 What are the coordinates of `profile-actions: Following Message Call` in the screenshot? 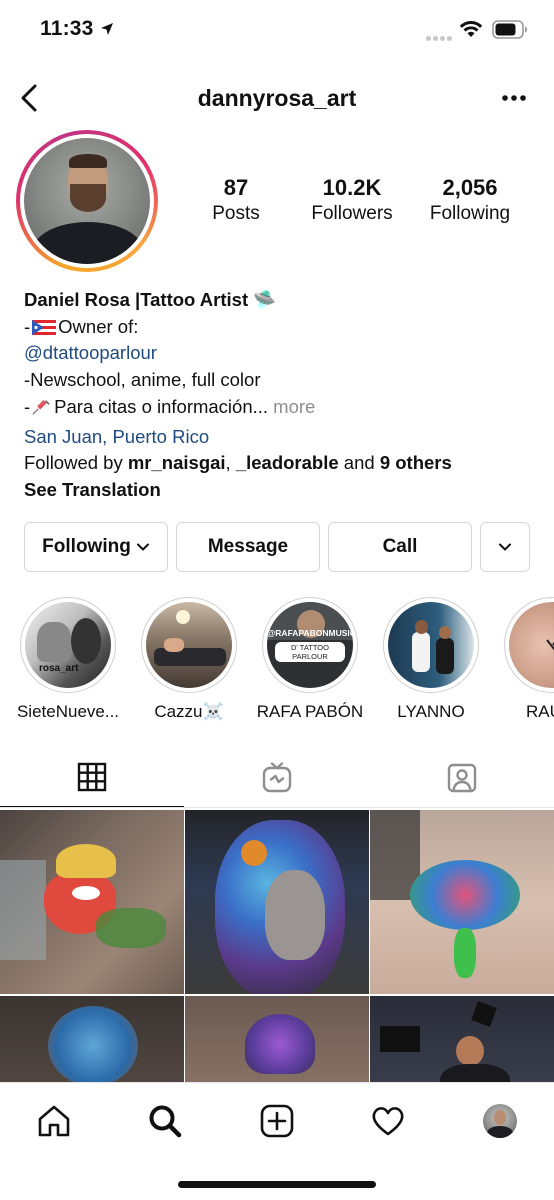 It's located at (284, 547).